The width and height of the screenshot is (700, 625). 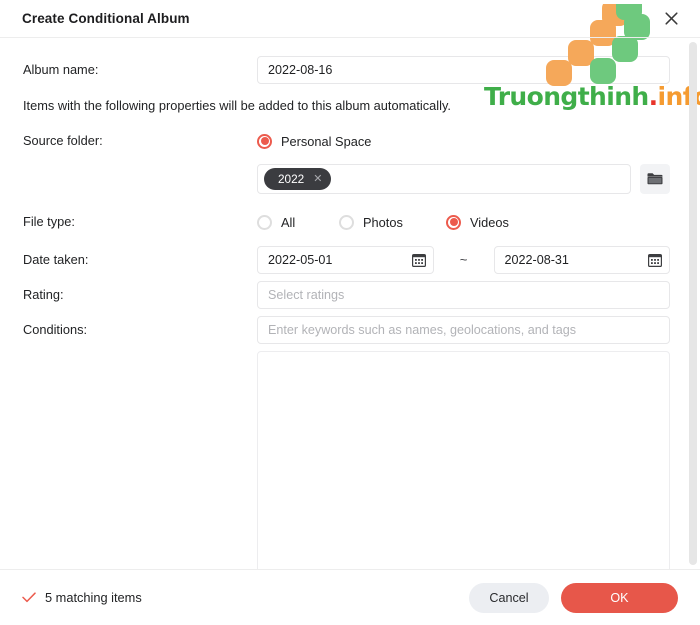 I want to click on file-type-field-wrap: All Photos Videos, so click(x=463, y=222).